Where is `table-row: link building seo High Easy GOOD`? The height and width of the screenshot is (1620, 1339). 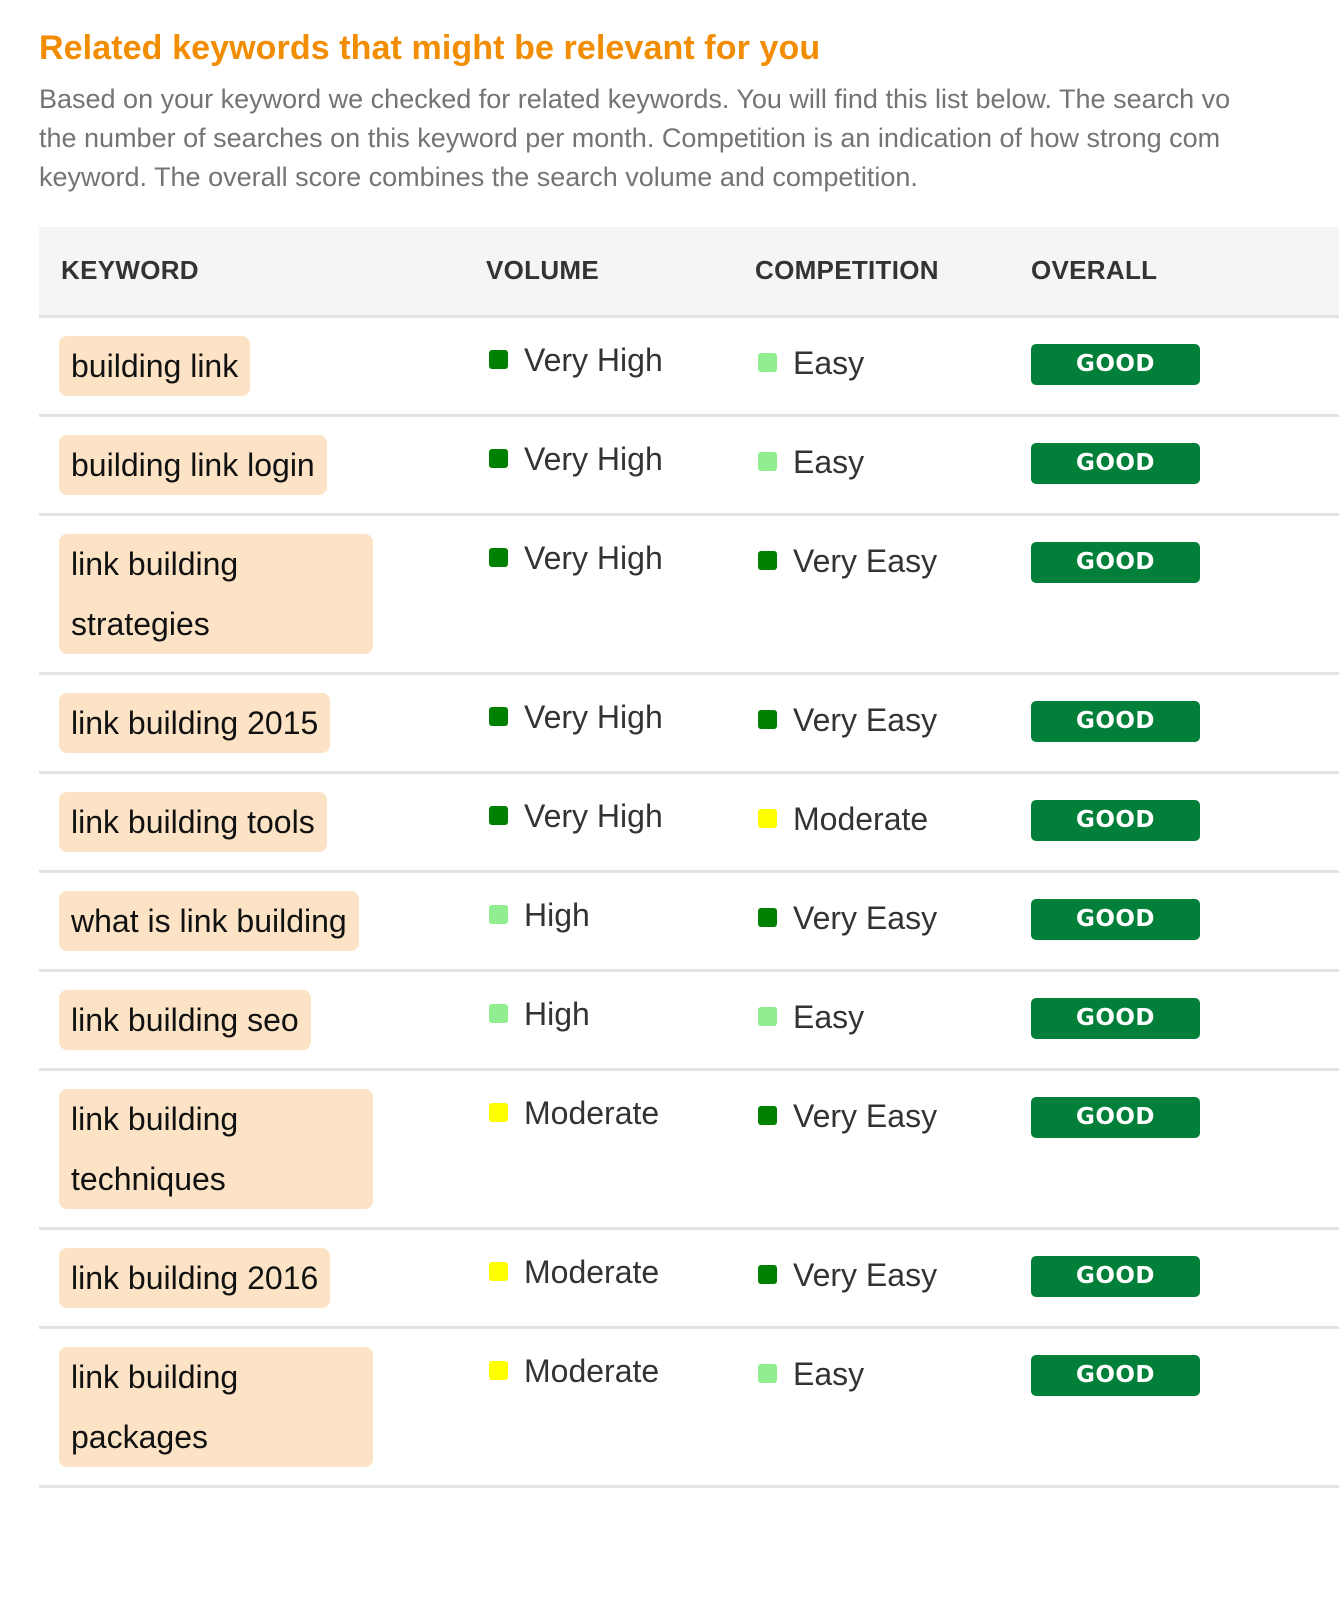 table-row: link building seo High Easy GOOD is located at coordinates (689, 1019).